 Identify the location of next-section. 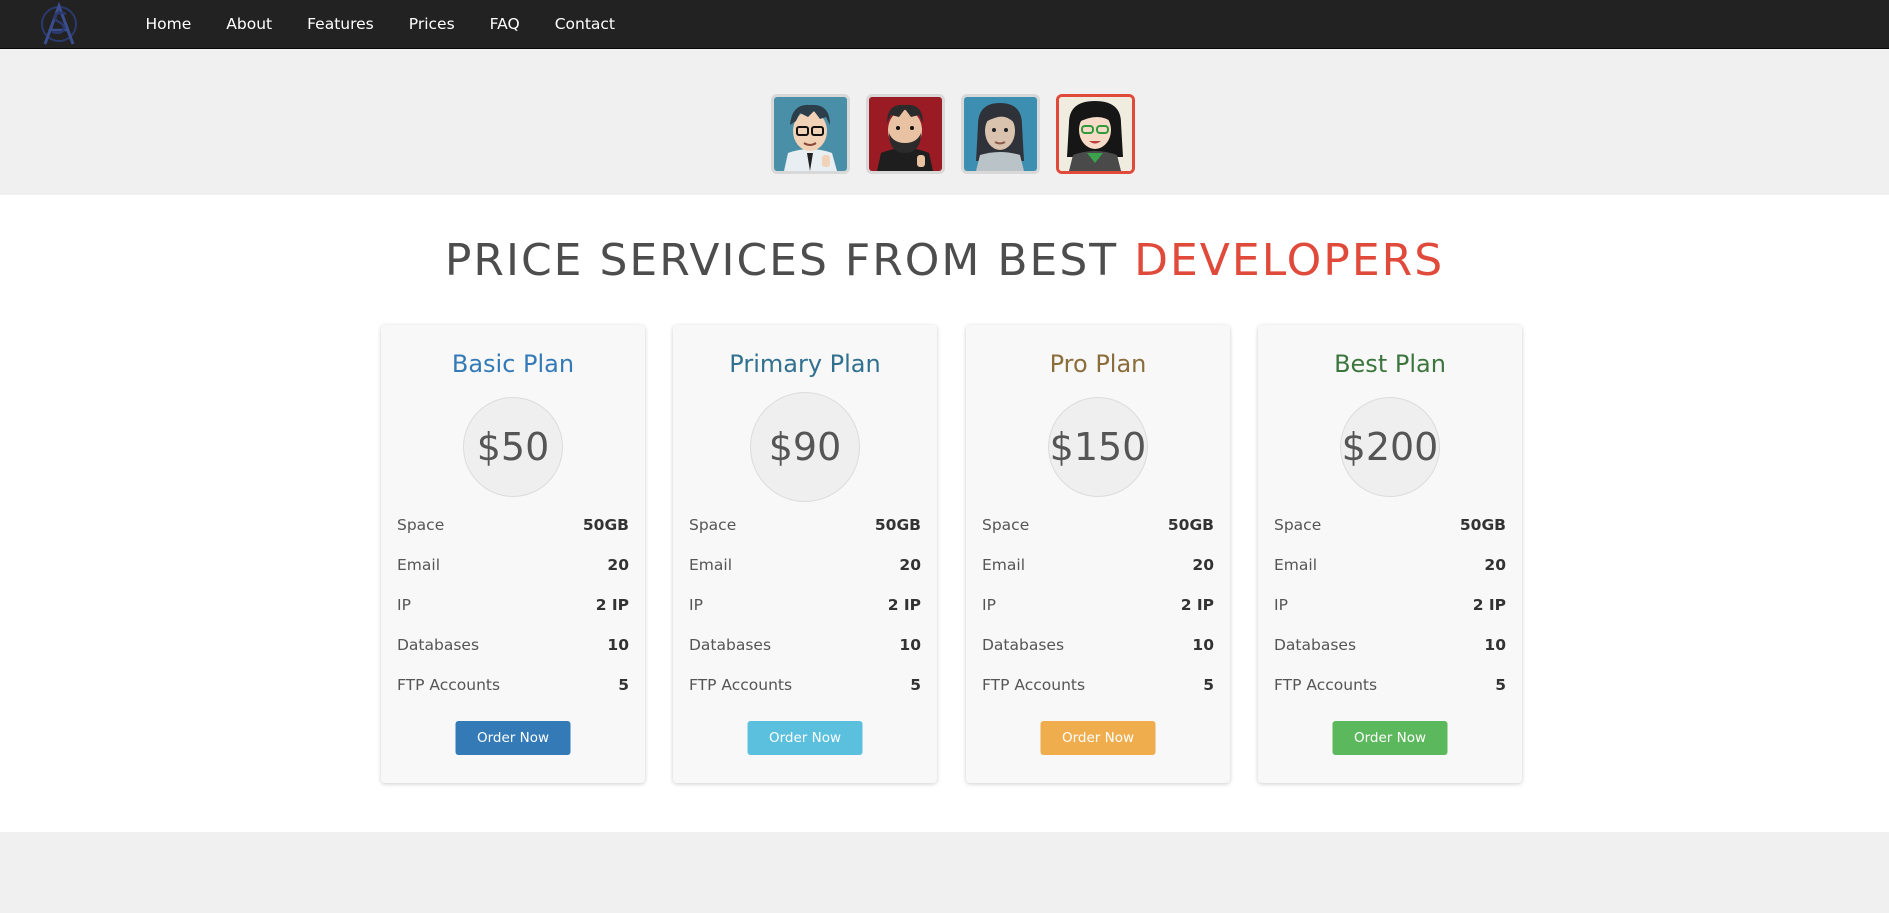
(944, 872).